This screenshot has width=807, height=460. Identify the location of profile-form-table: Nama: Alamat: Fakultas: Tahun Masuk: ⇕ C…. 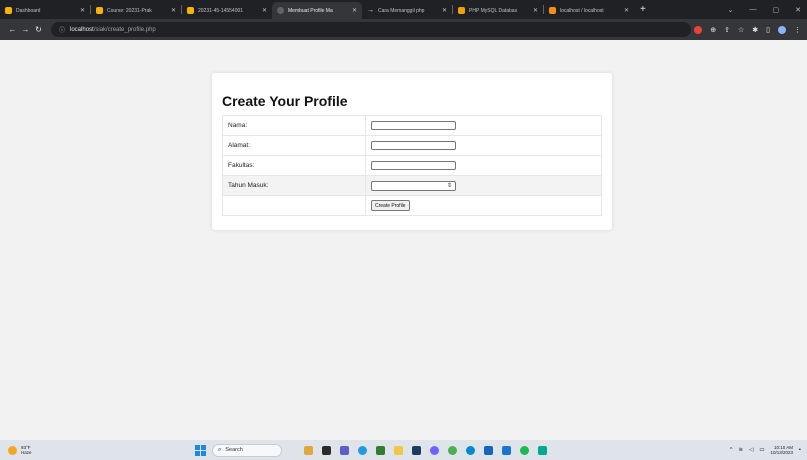
(412, 165).